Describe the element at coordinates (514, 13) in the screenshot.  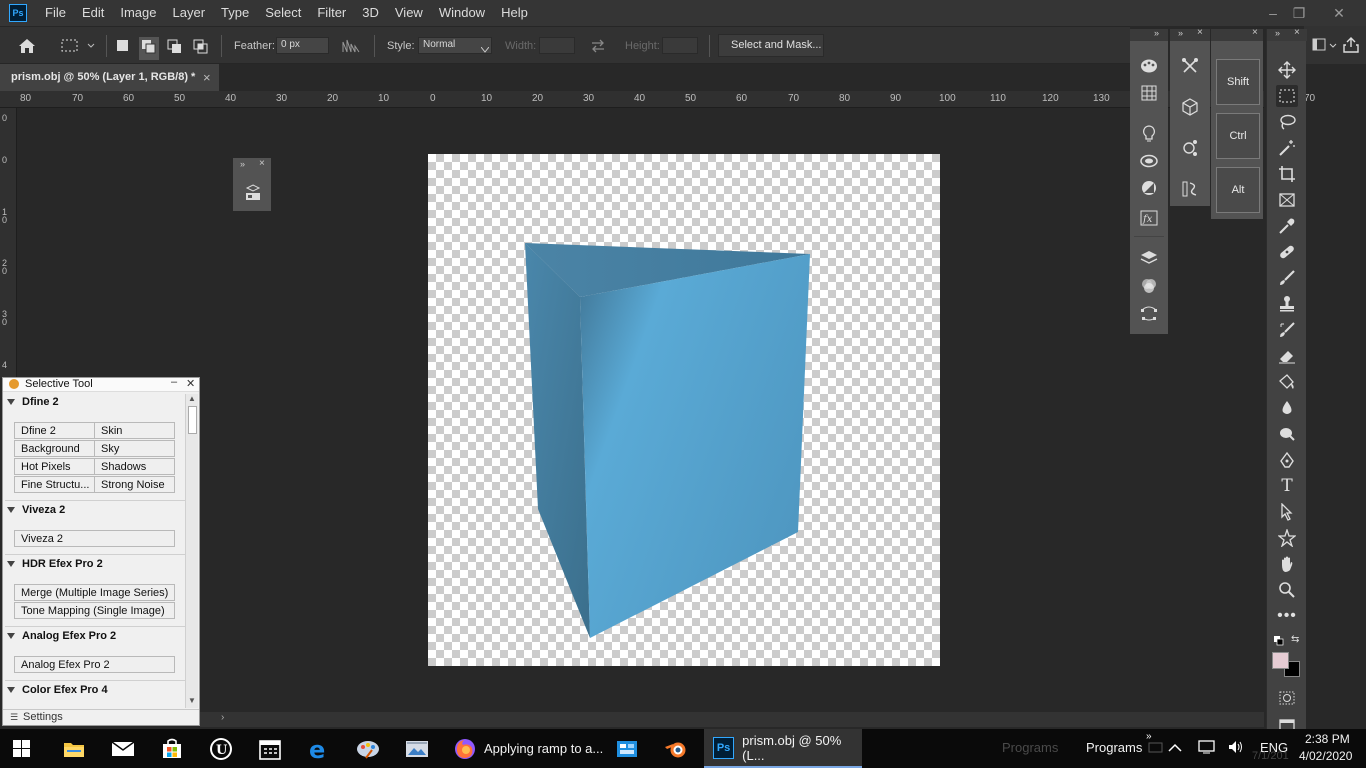
I see `menu-help: Help` at that location.